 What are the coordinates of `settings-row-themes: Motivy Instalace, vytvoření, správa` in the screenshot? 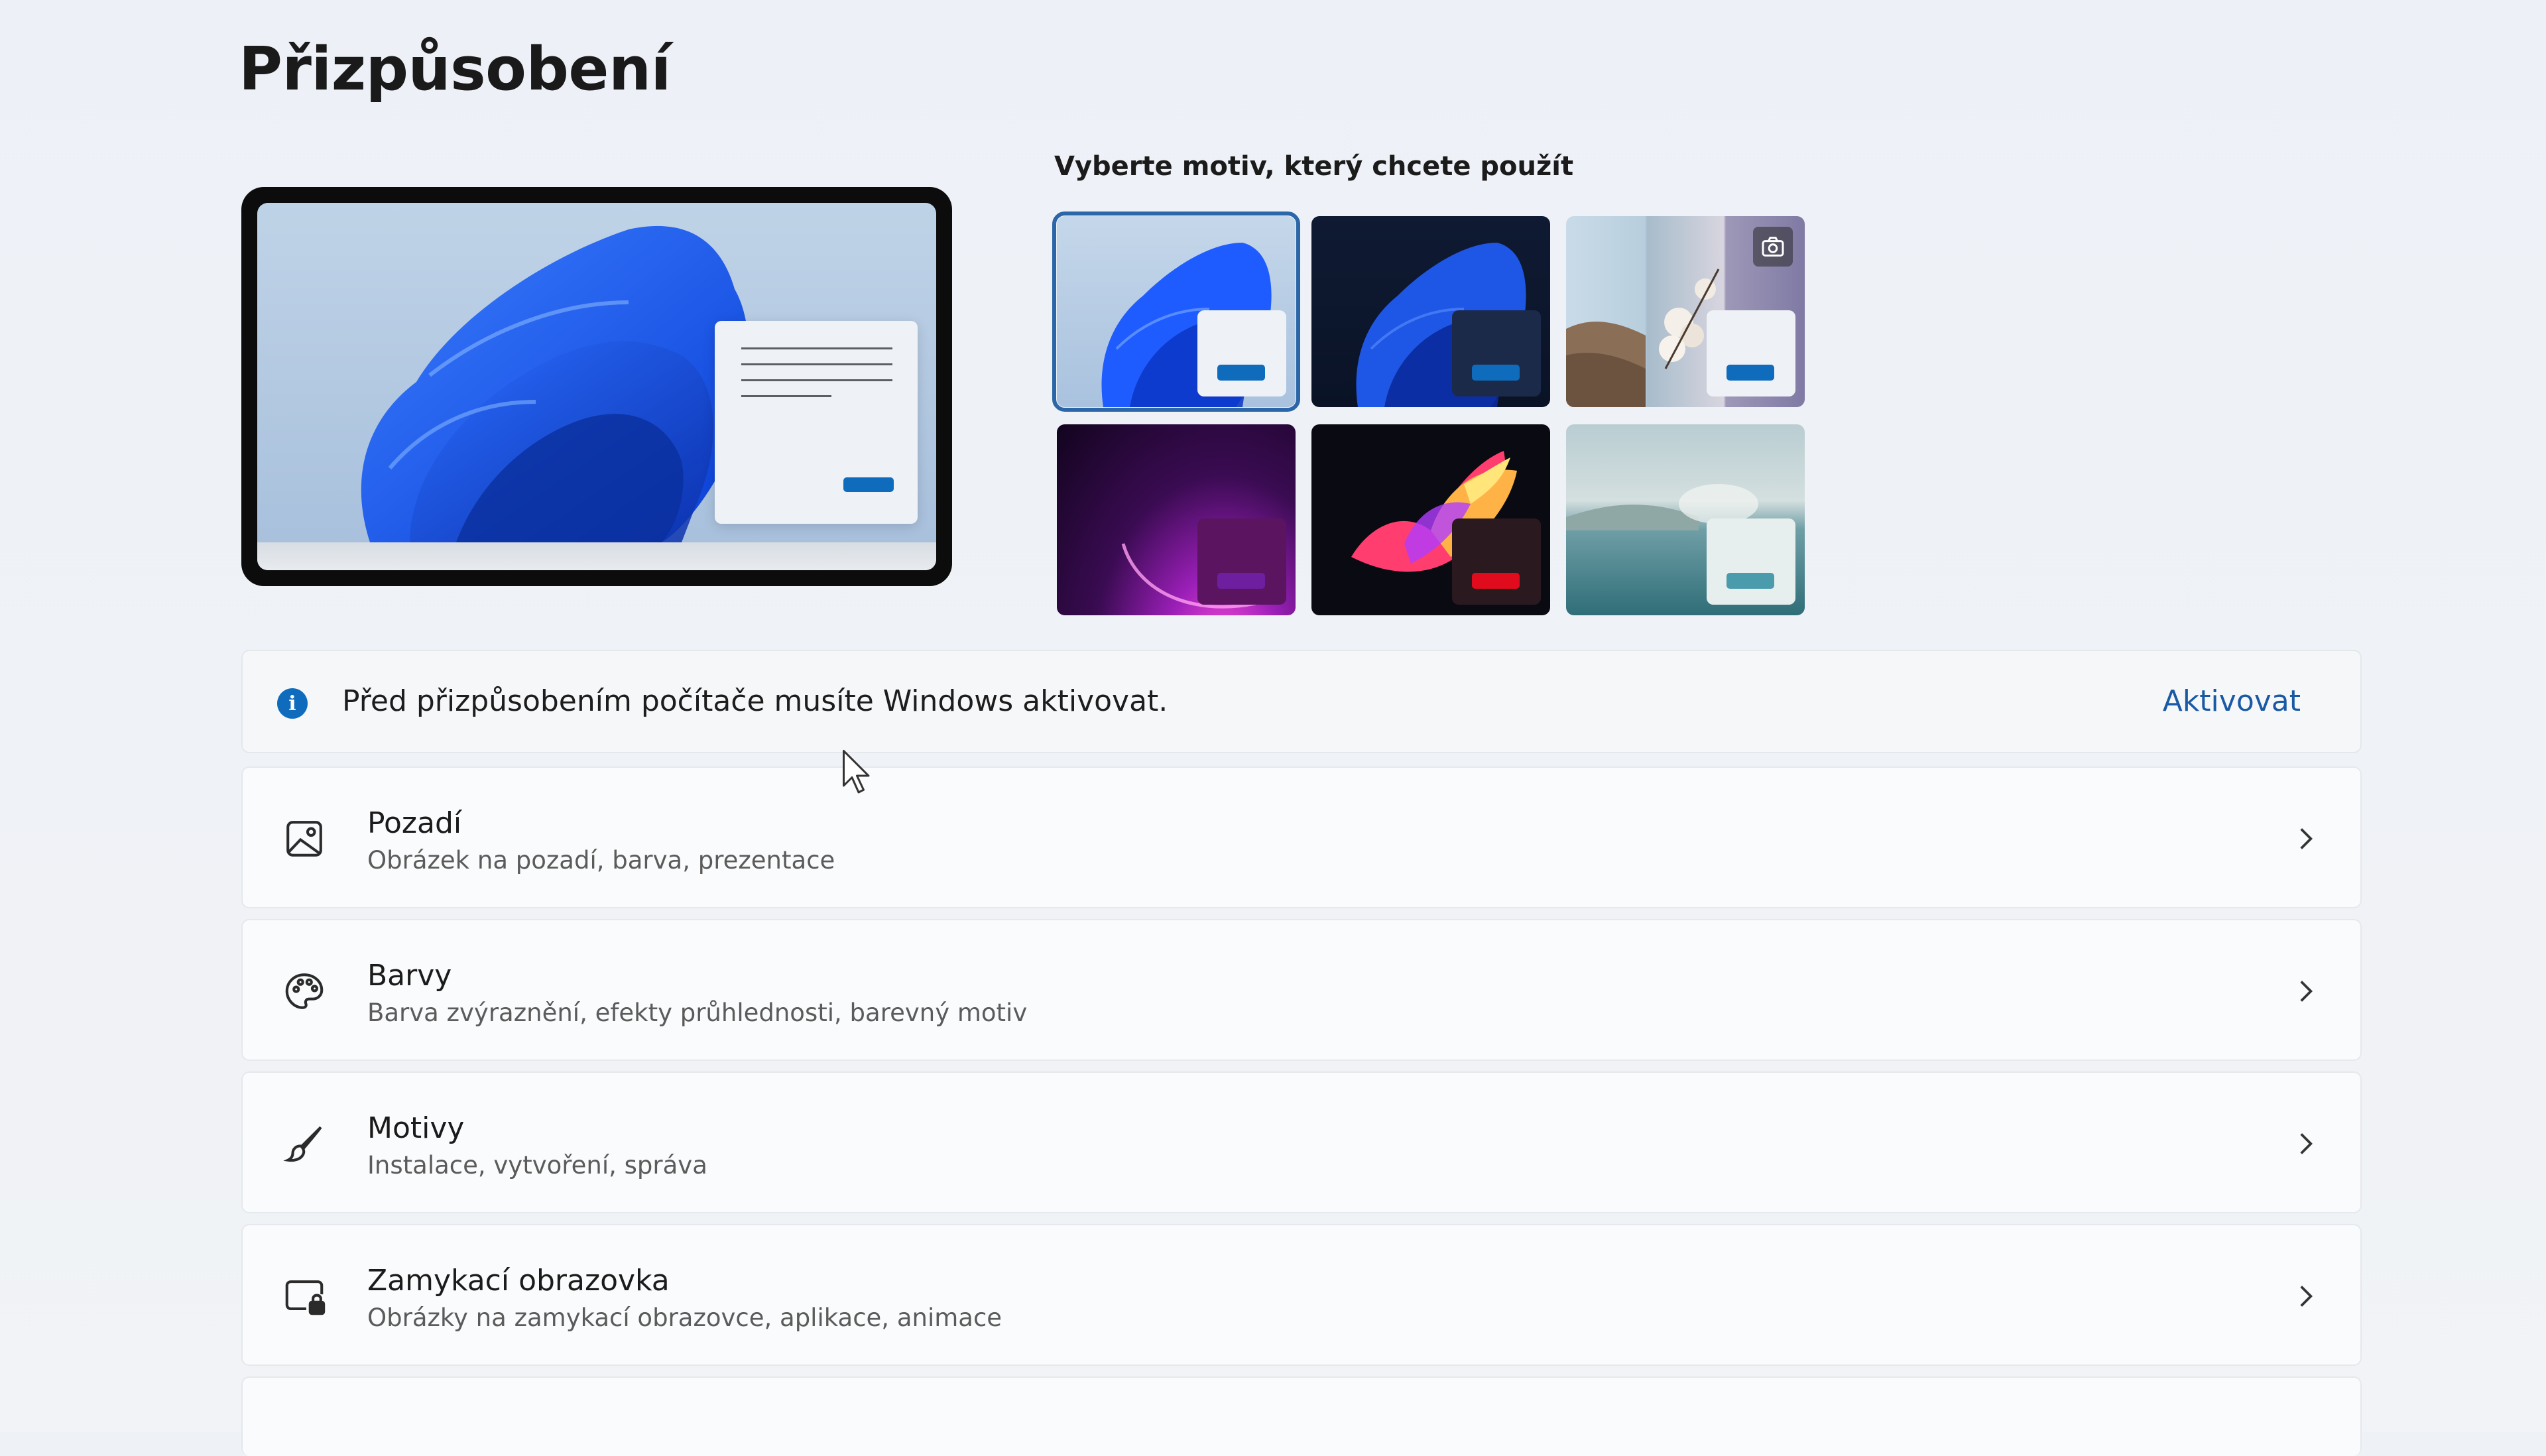 It's located at (1301, 1142).